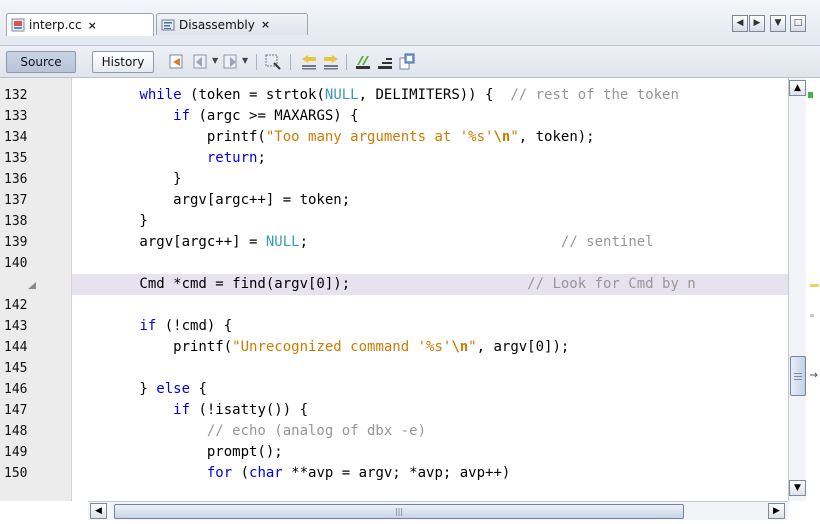 This screenshot has height=524, width=820. I want to click on scroll-down-button: ▼, so click(797, 488).